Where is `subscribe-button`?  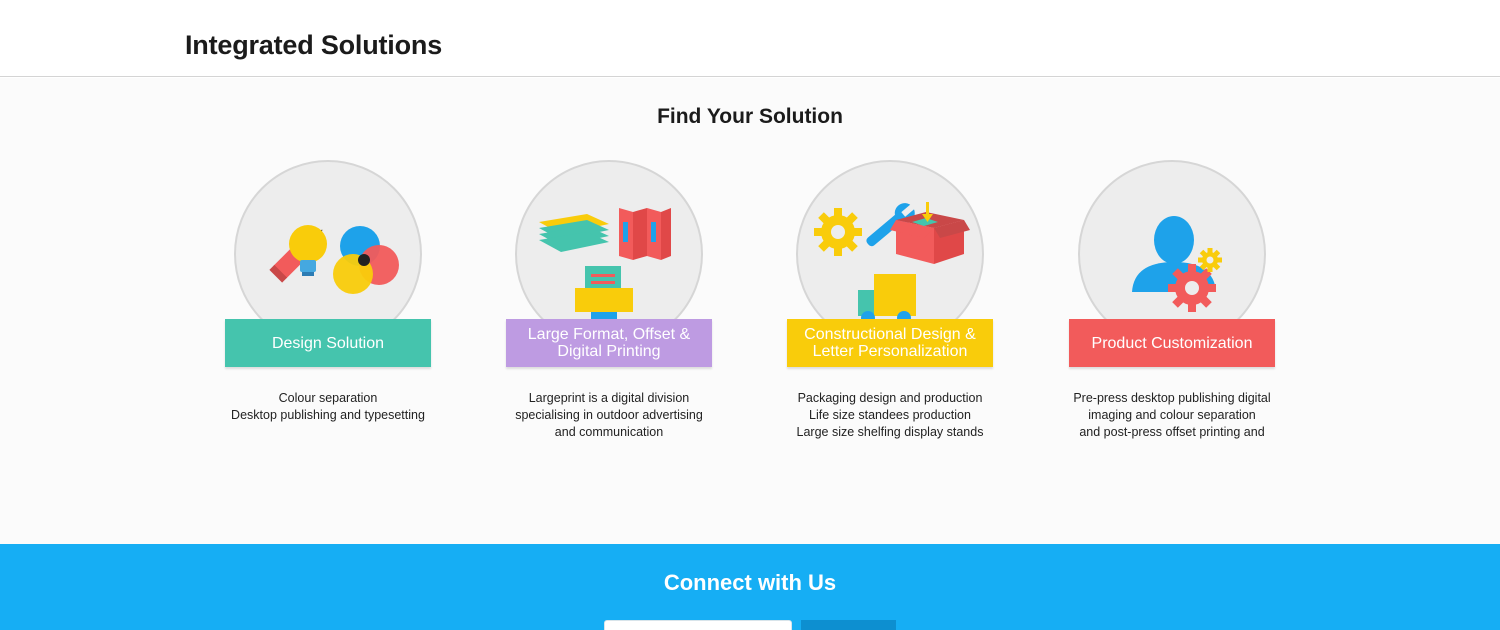 subscribe-button is located at coordinates (848, 625).